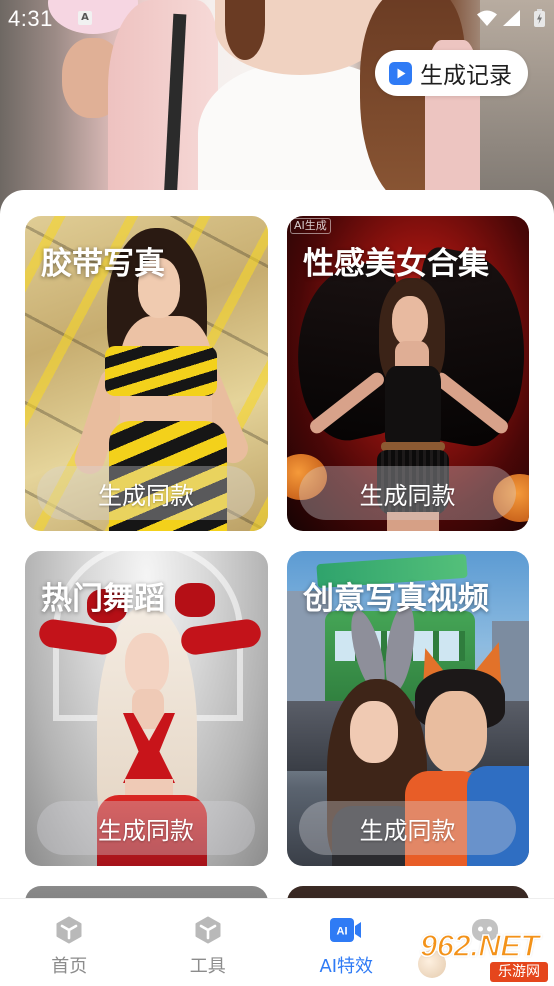  Describe the element at coordinates (69, 966) in the screenshot. I see `nav-label-home: 首页` at that location.